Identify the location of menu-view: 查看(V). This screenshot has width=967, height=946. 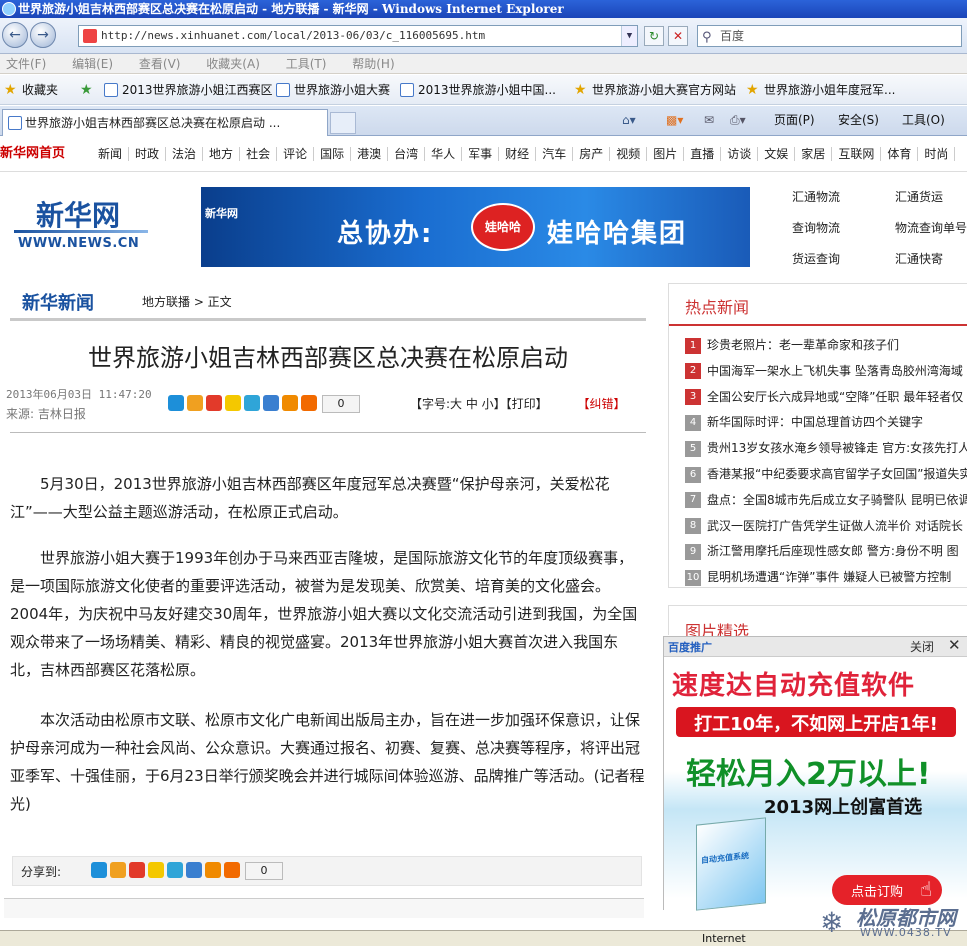
(160, 64).